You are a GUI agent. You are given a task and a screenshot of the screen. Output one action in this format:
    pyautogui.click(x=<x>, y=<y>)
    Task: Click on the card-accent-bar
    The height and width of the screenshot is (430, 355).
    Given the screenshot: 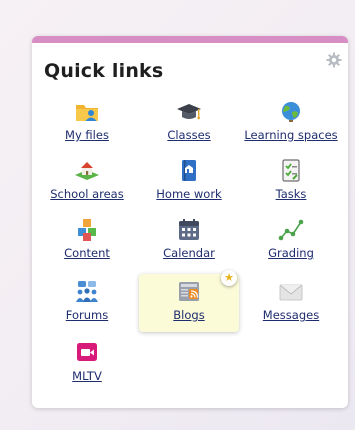 What is the action you would take?
    pyautogui.click(x=190, y=39)
    